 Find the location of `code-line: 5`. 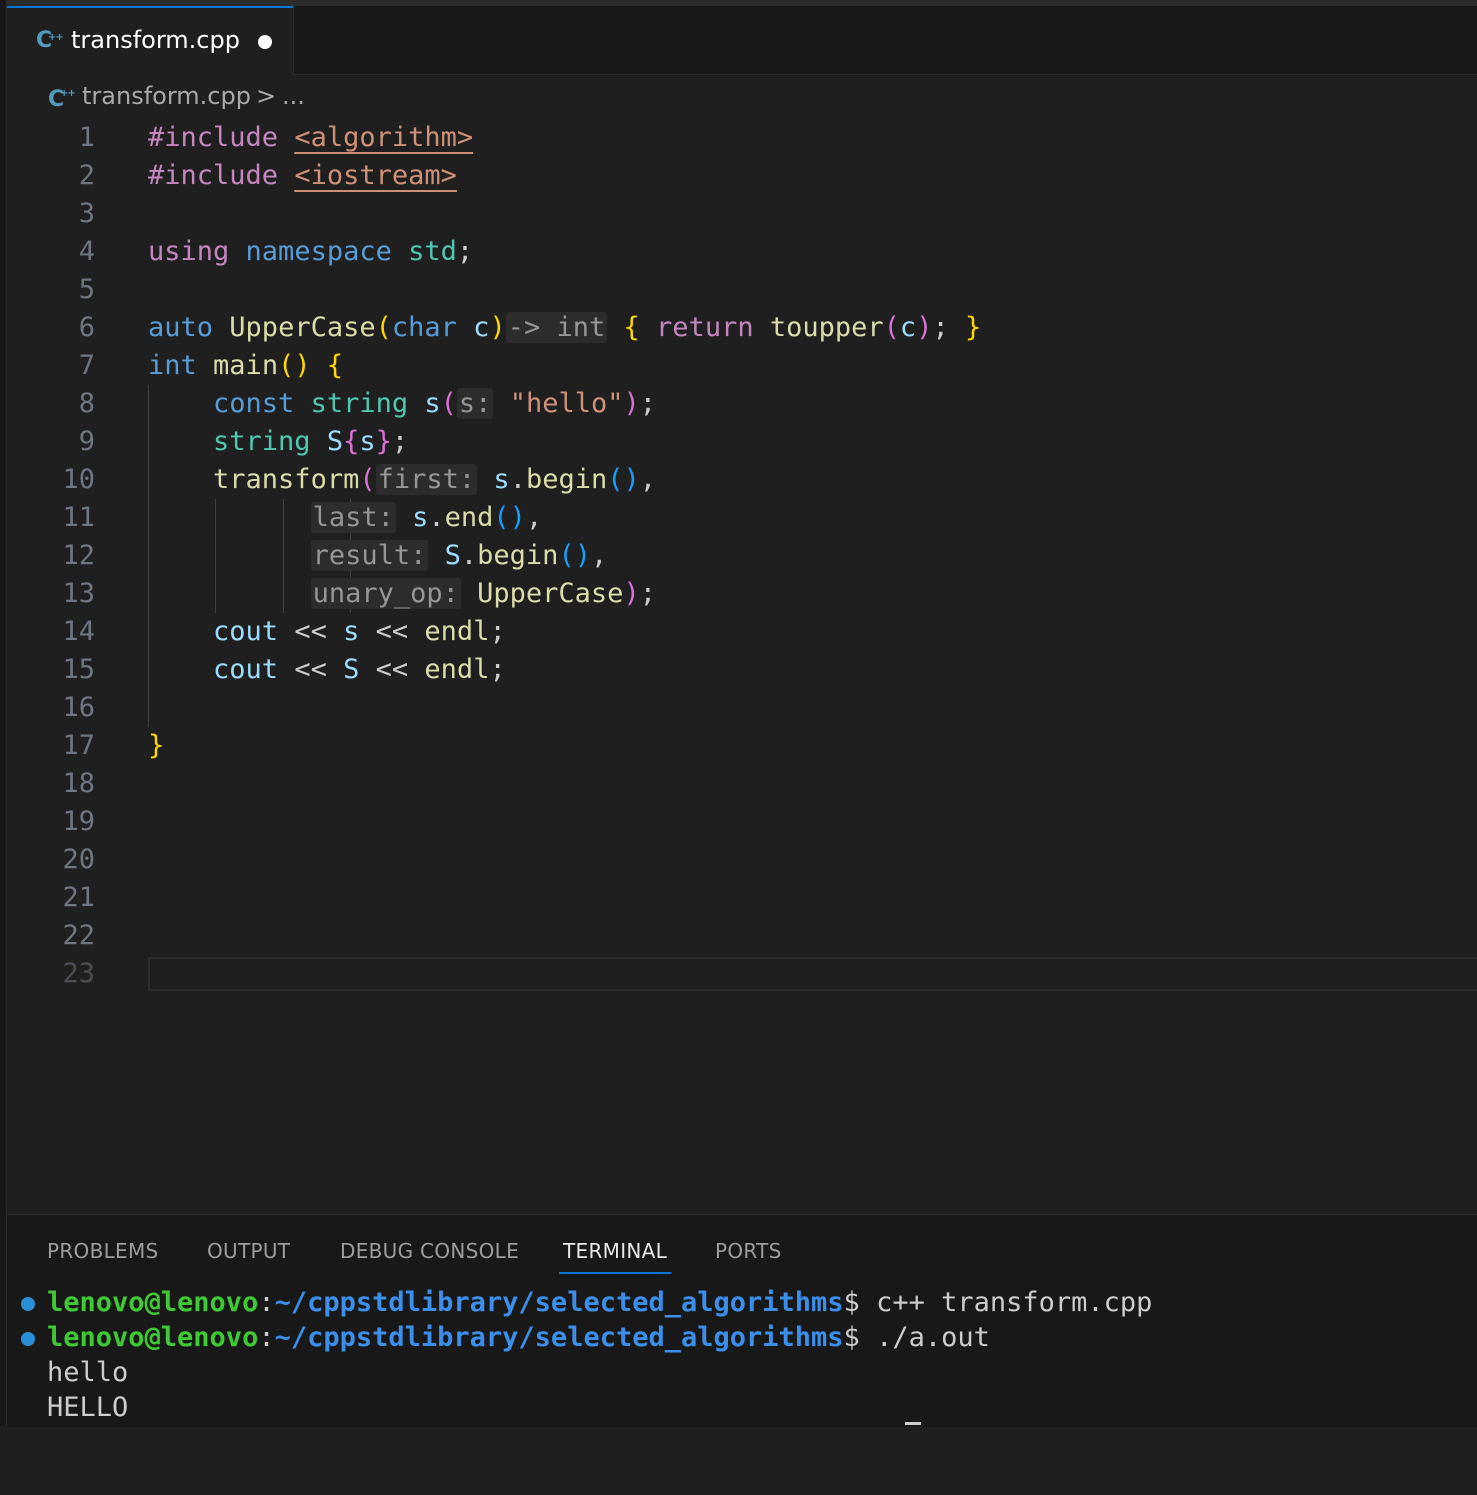

code-line: 5 is located at coordinates (742, 290).